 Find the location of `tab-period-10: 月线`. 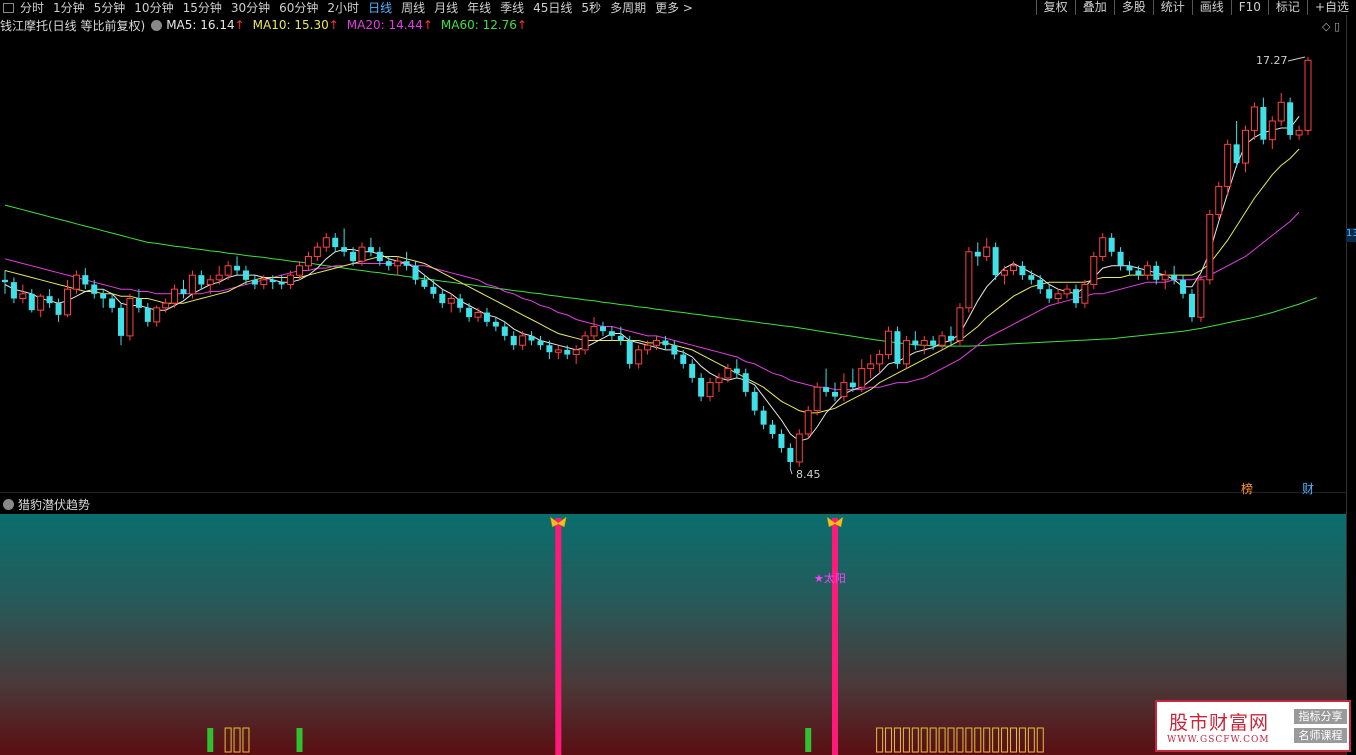

tab-period-10: 月线 is located at coordinates (446, 8).